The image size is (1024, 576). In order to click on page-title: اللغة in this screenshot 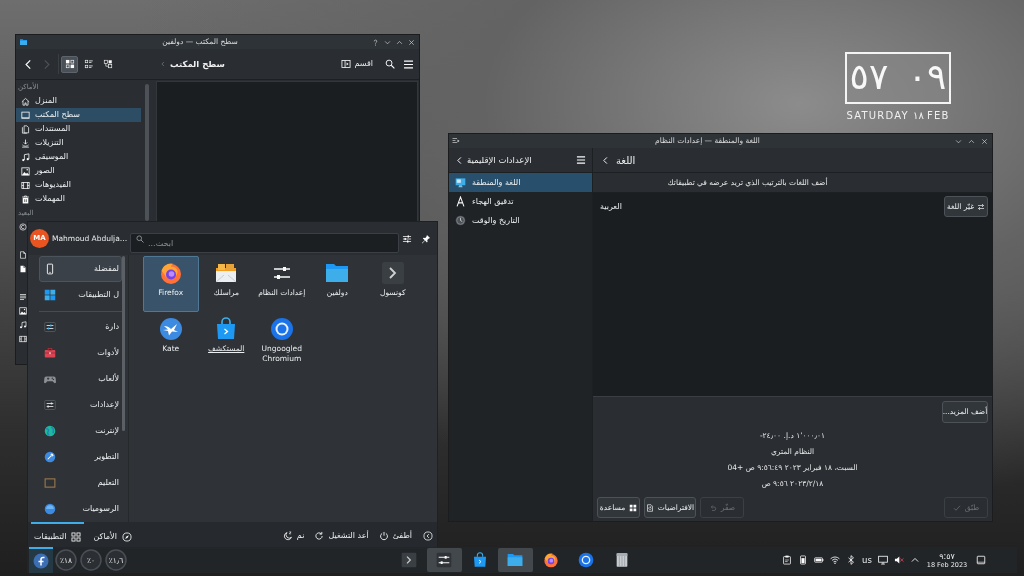, I will do `click(626, 160)`.